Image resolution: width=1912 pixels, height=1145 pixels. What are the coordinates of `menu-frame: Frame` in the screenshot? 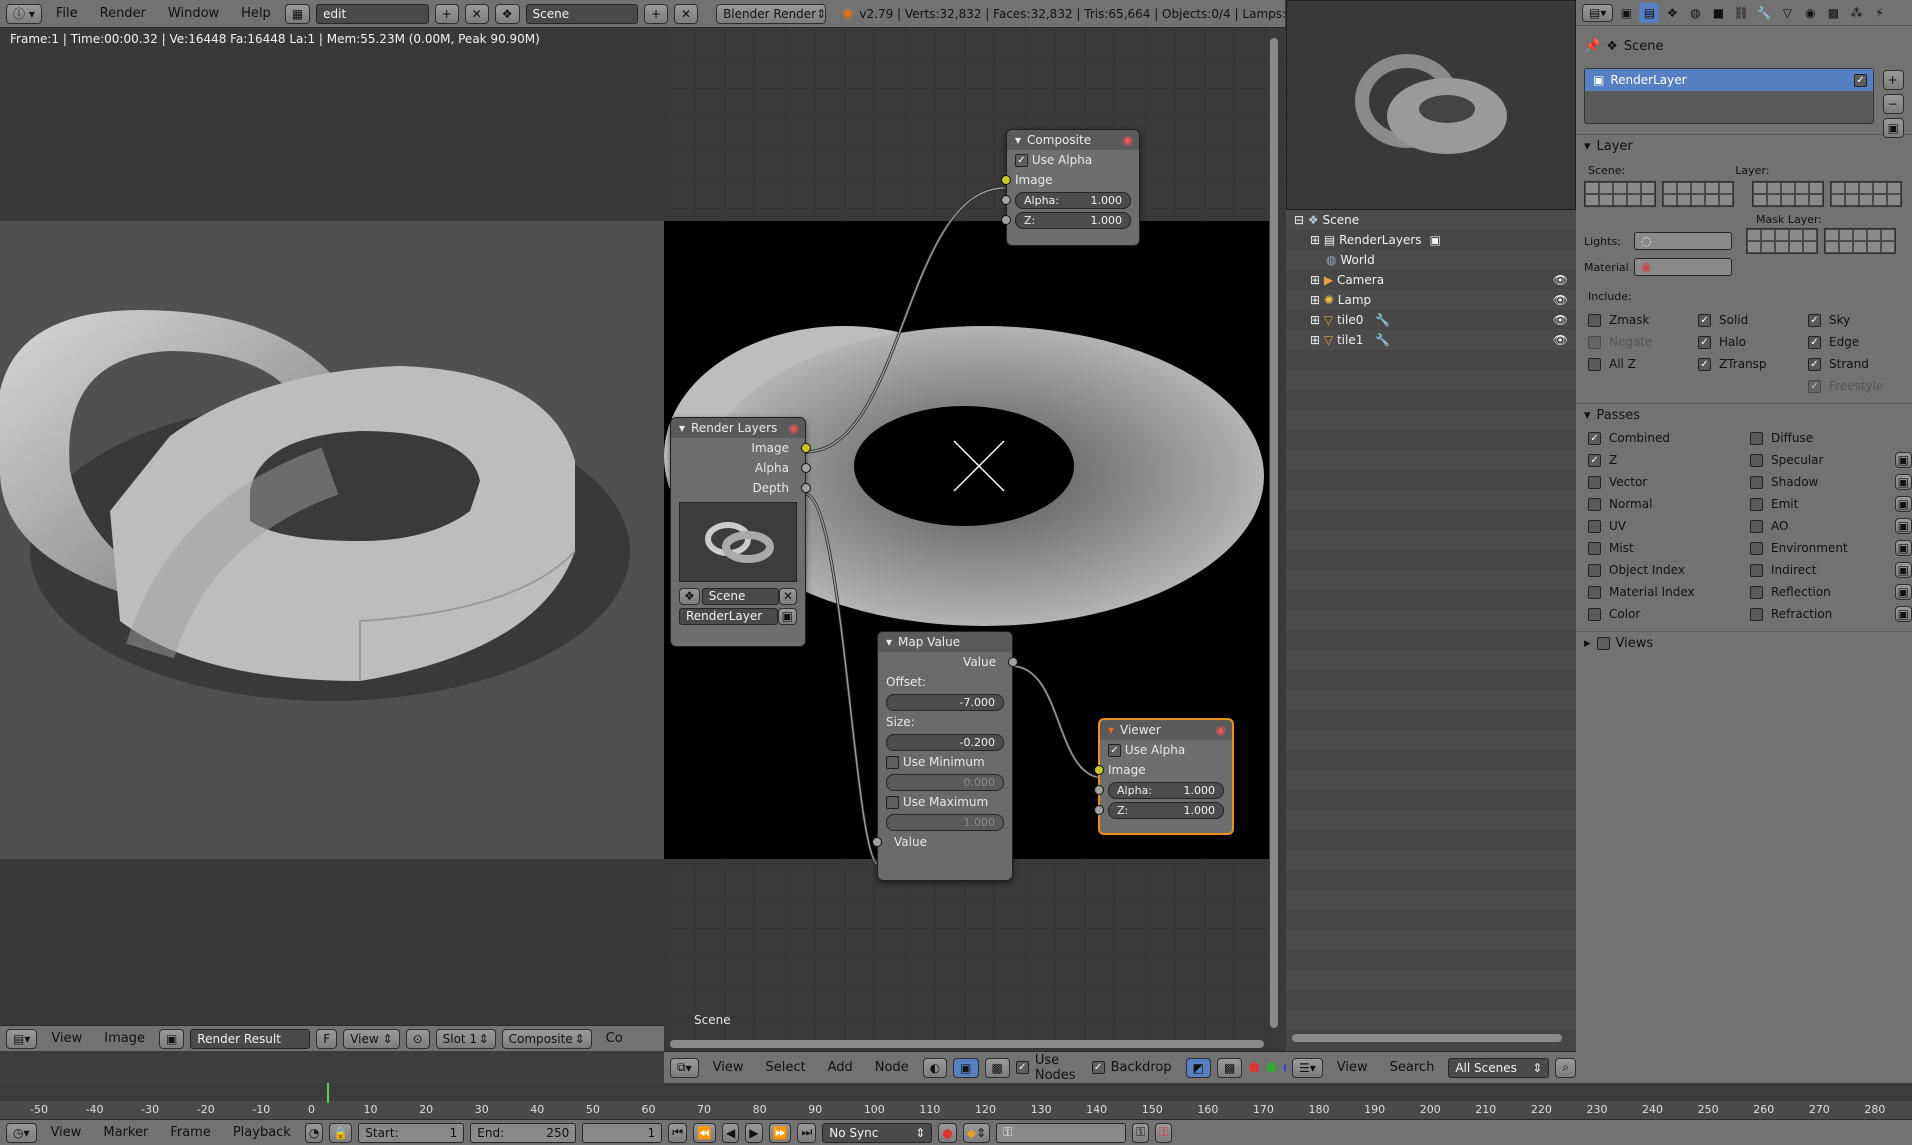 It's located at (190, 1132).